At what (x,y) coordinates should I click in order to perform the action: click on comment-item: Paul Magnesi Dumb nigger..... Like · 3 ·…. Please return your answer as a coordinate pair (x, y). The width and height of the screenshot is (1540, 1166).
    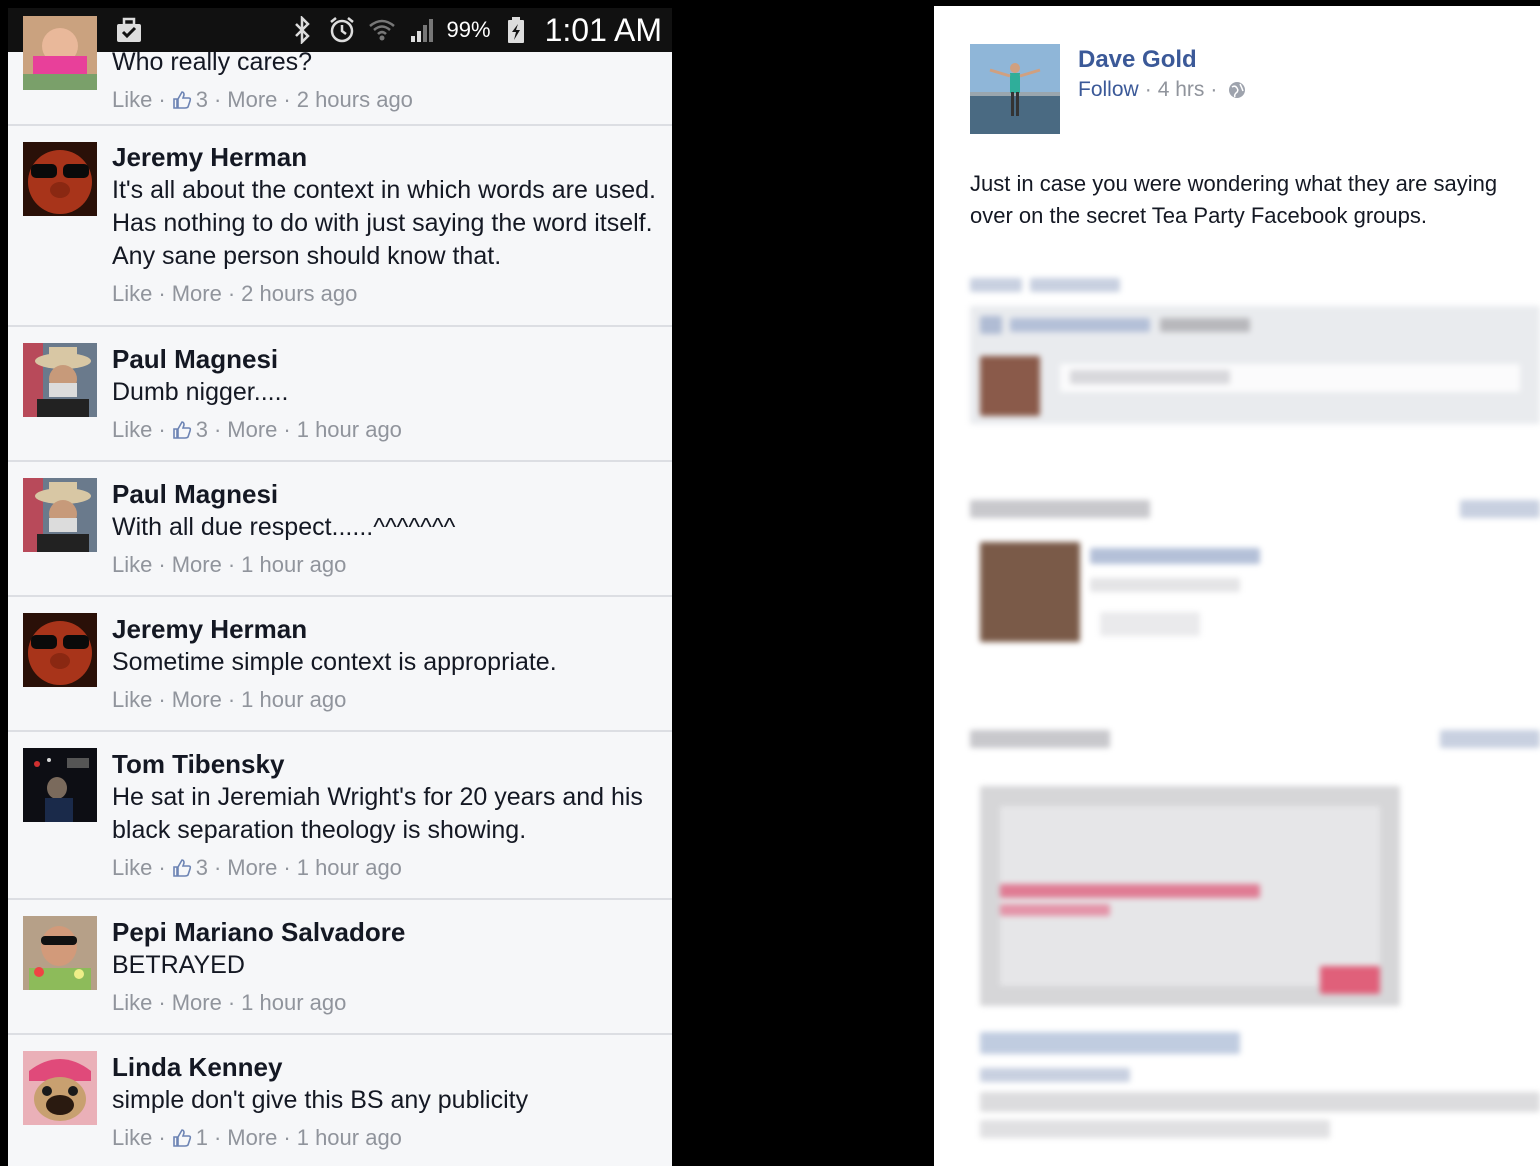
    Looking at the image, I should click on (340, 394).